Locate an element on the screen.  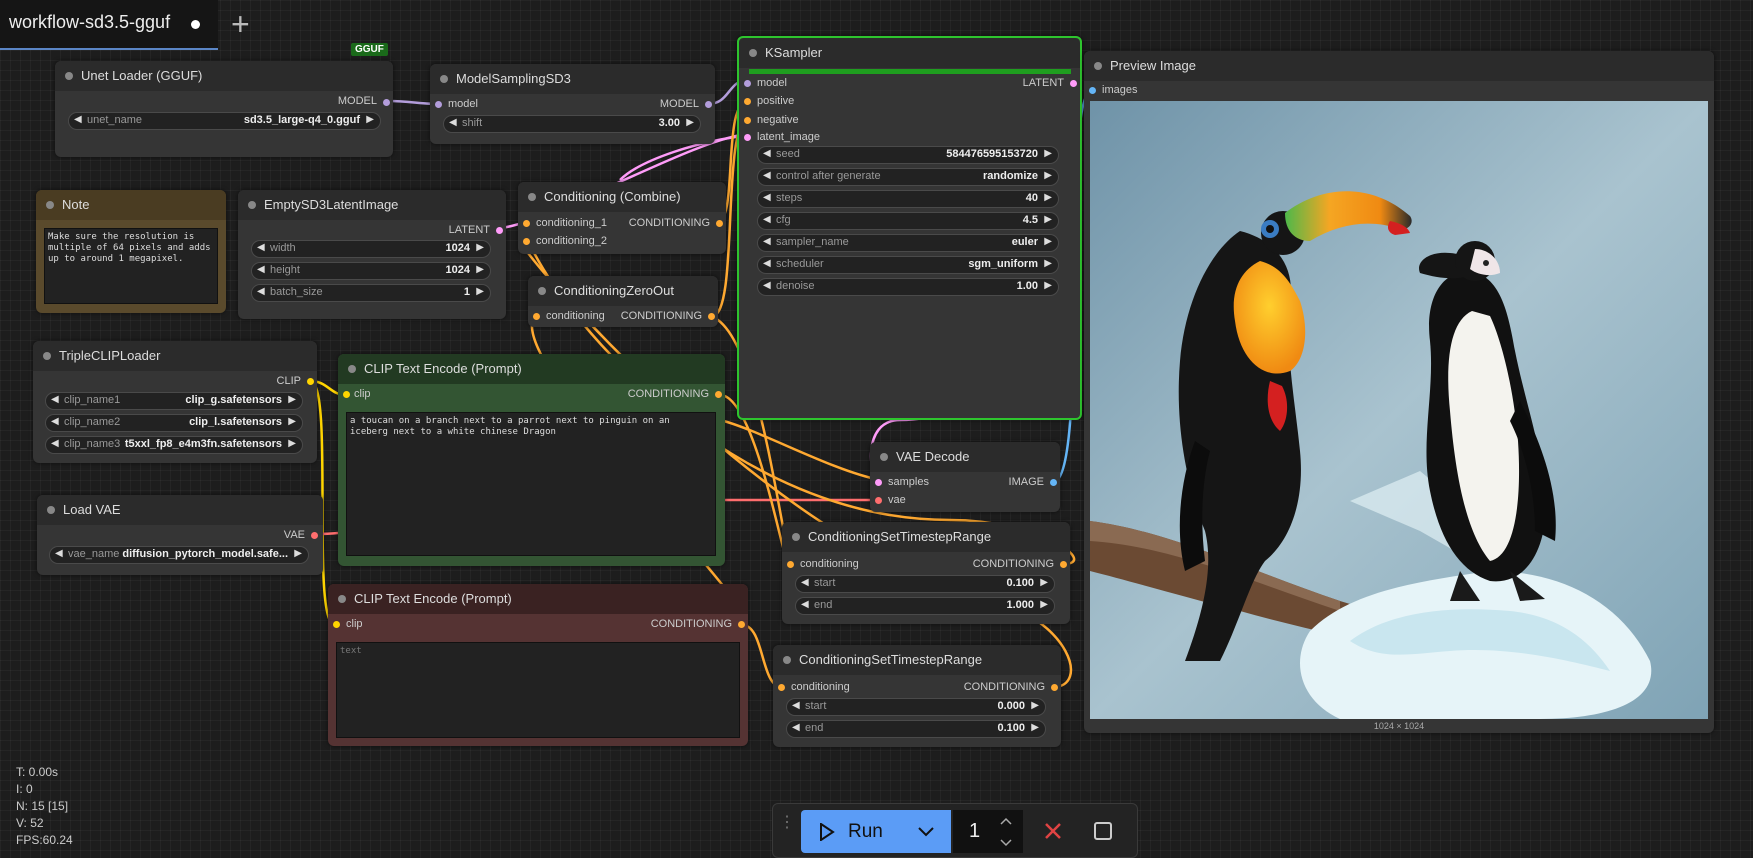
stop-icon is located at coordinates (1103, 831).